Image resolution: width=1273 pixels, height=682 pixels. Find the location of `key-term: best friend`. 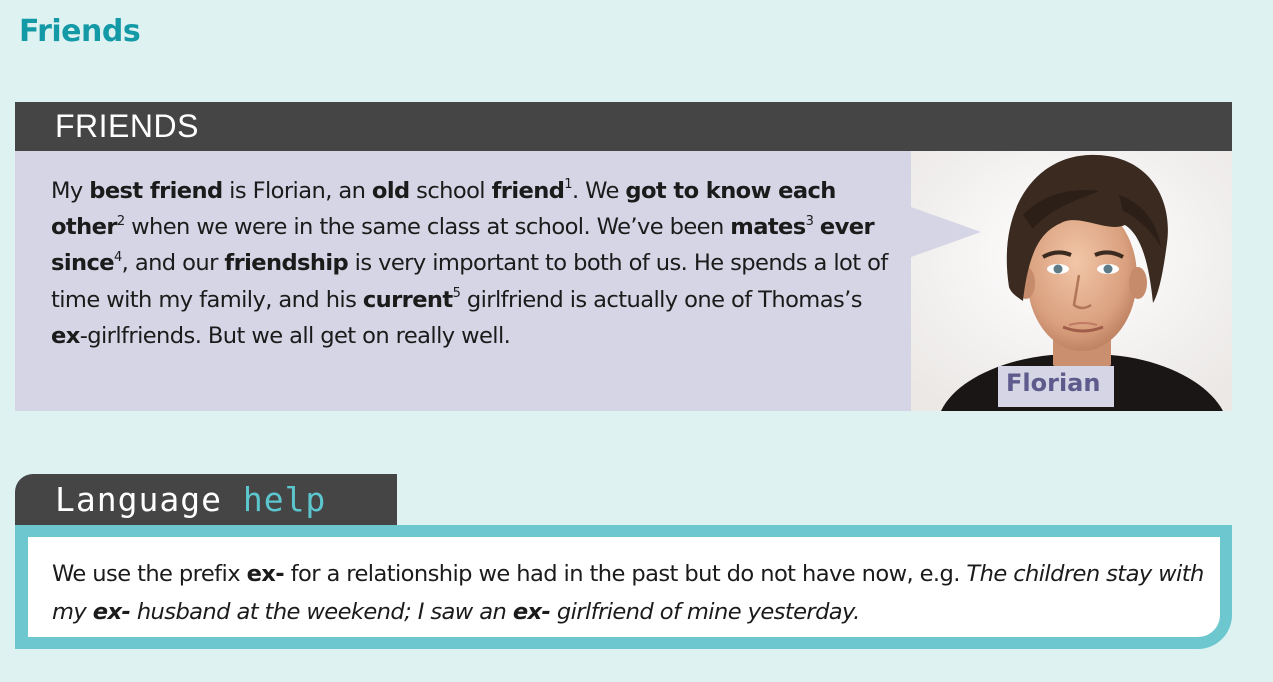

key-term: best friend is located at coordinates (156, 191).